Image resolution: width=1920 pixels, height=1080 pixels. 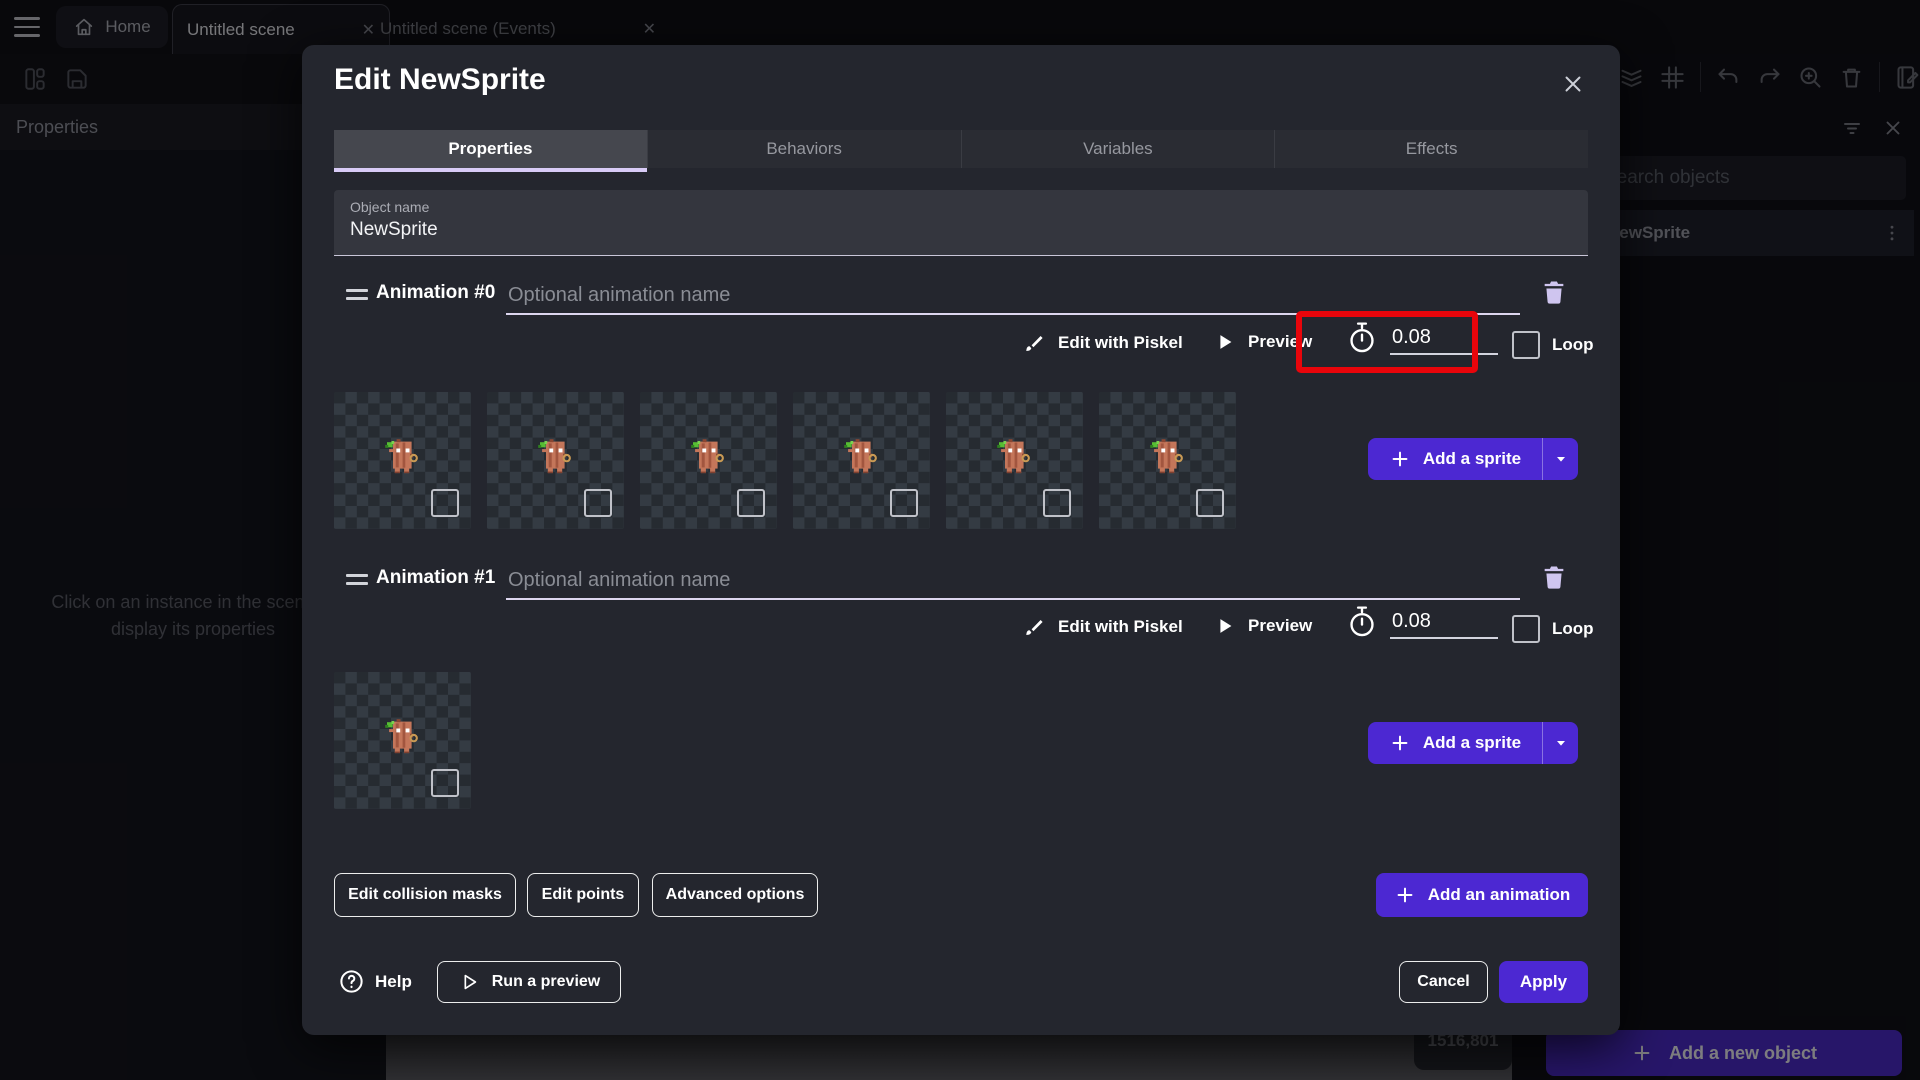 I want to click on object-name-input, so click(x=900, y=228).